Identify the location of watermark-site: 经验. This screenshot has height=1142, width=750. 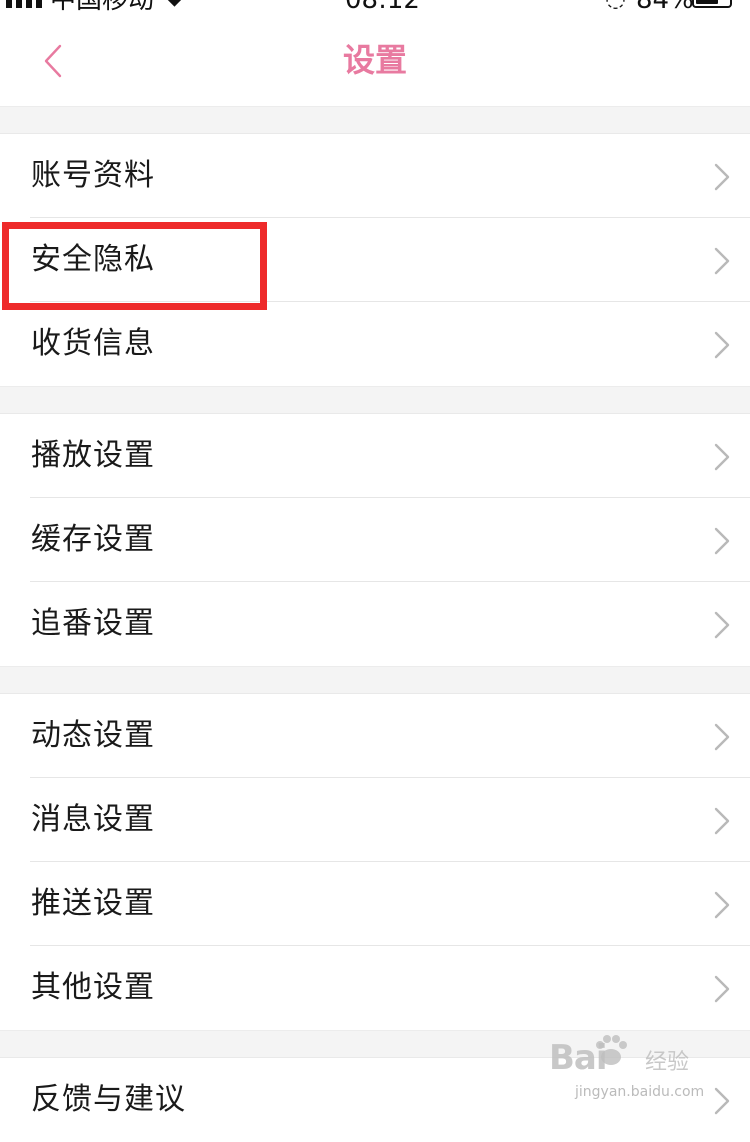
(667, 1062).